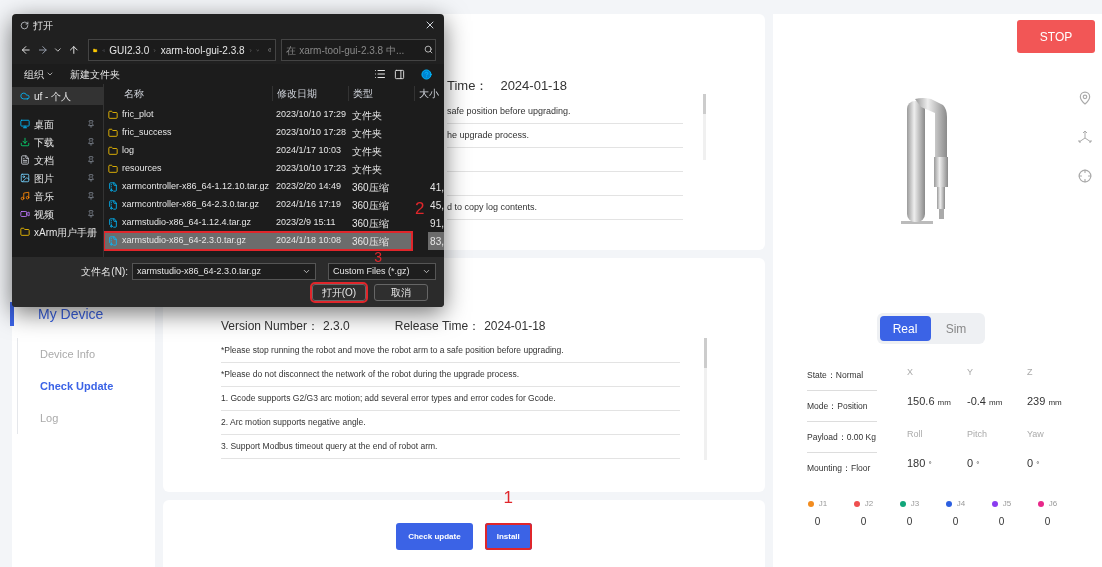 This screenshot has height=567, width=1102. What do you see at coordinates (910, 372) in the screenshot?
I see `coord-label: X` at bounding box center [910, 372].